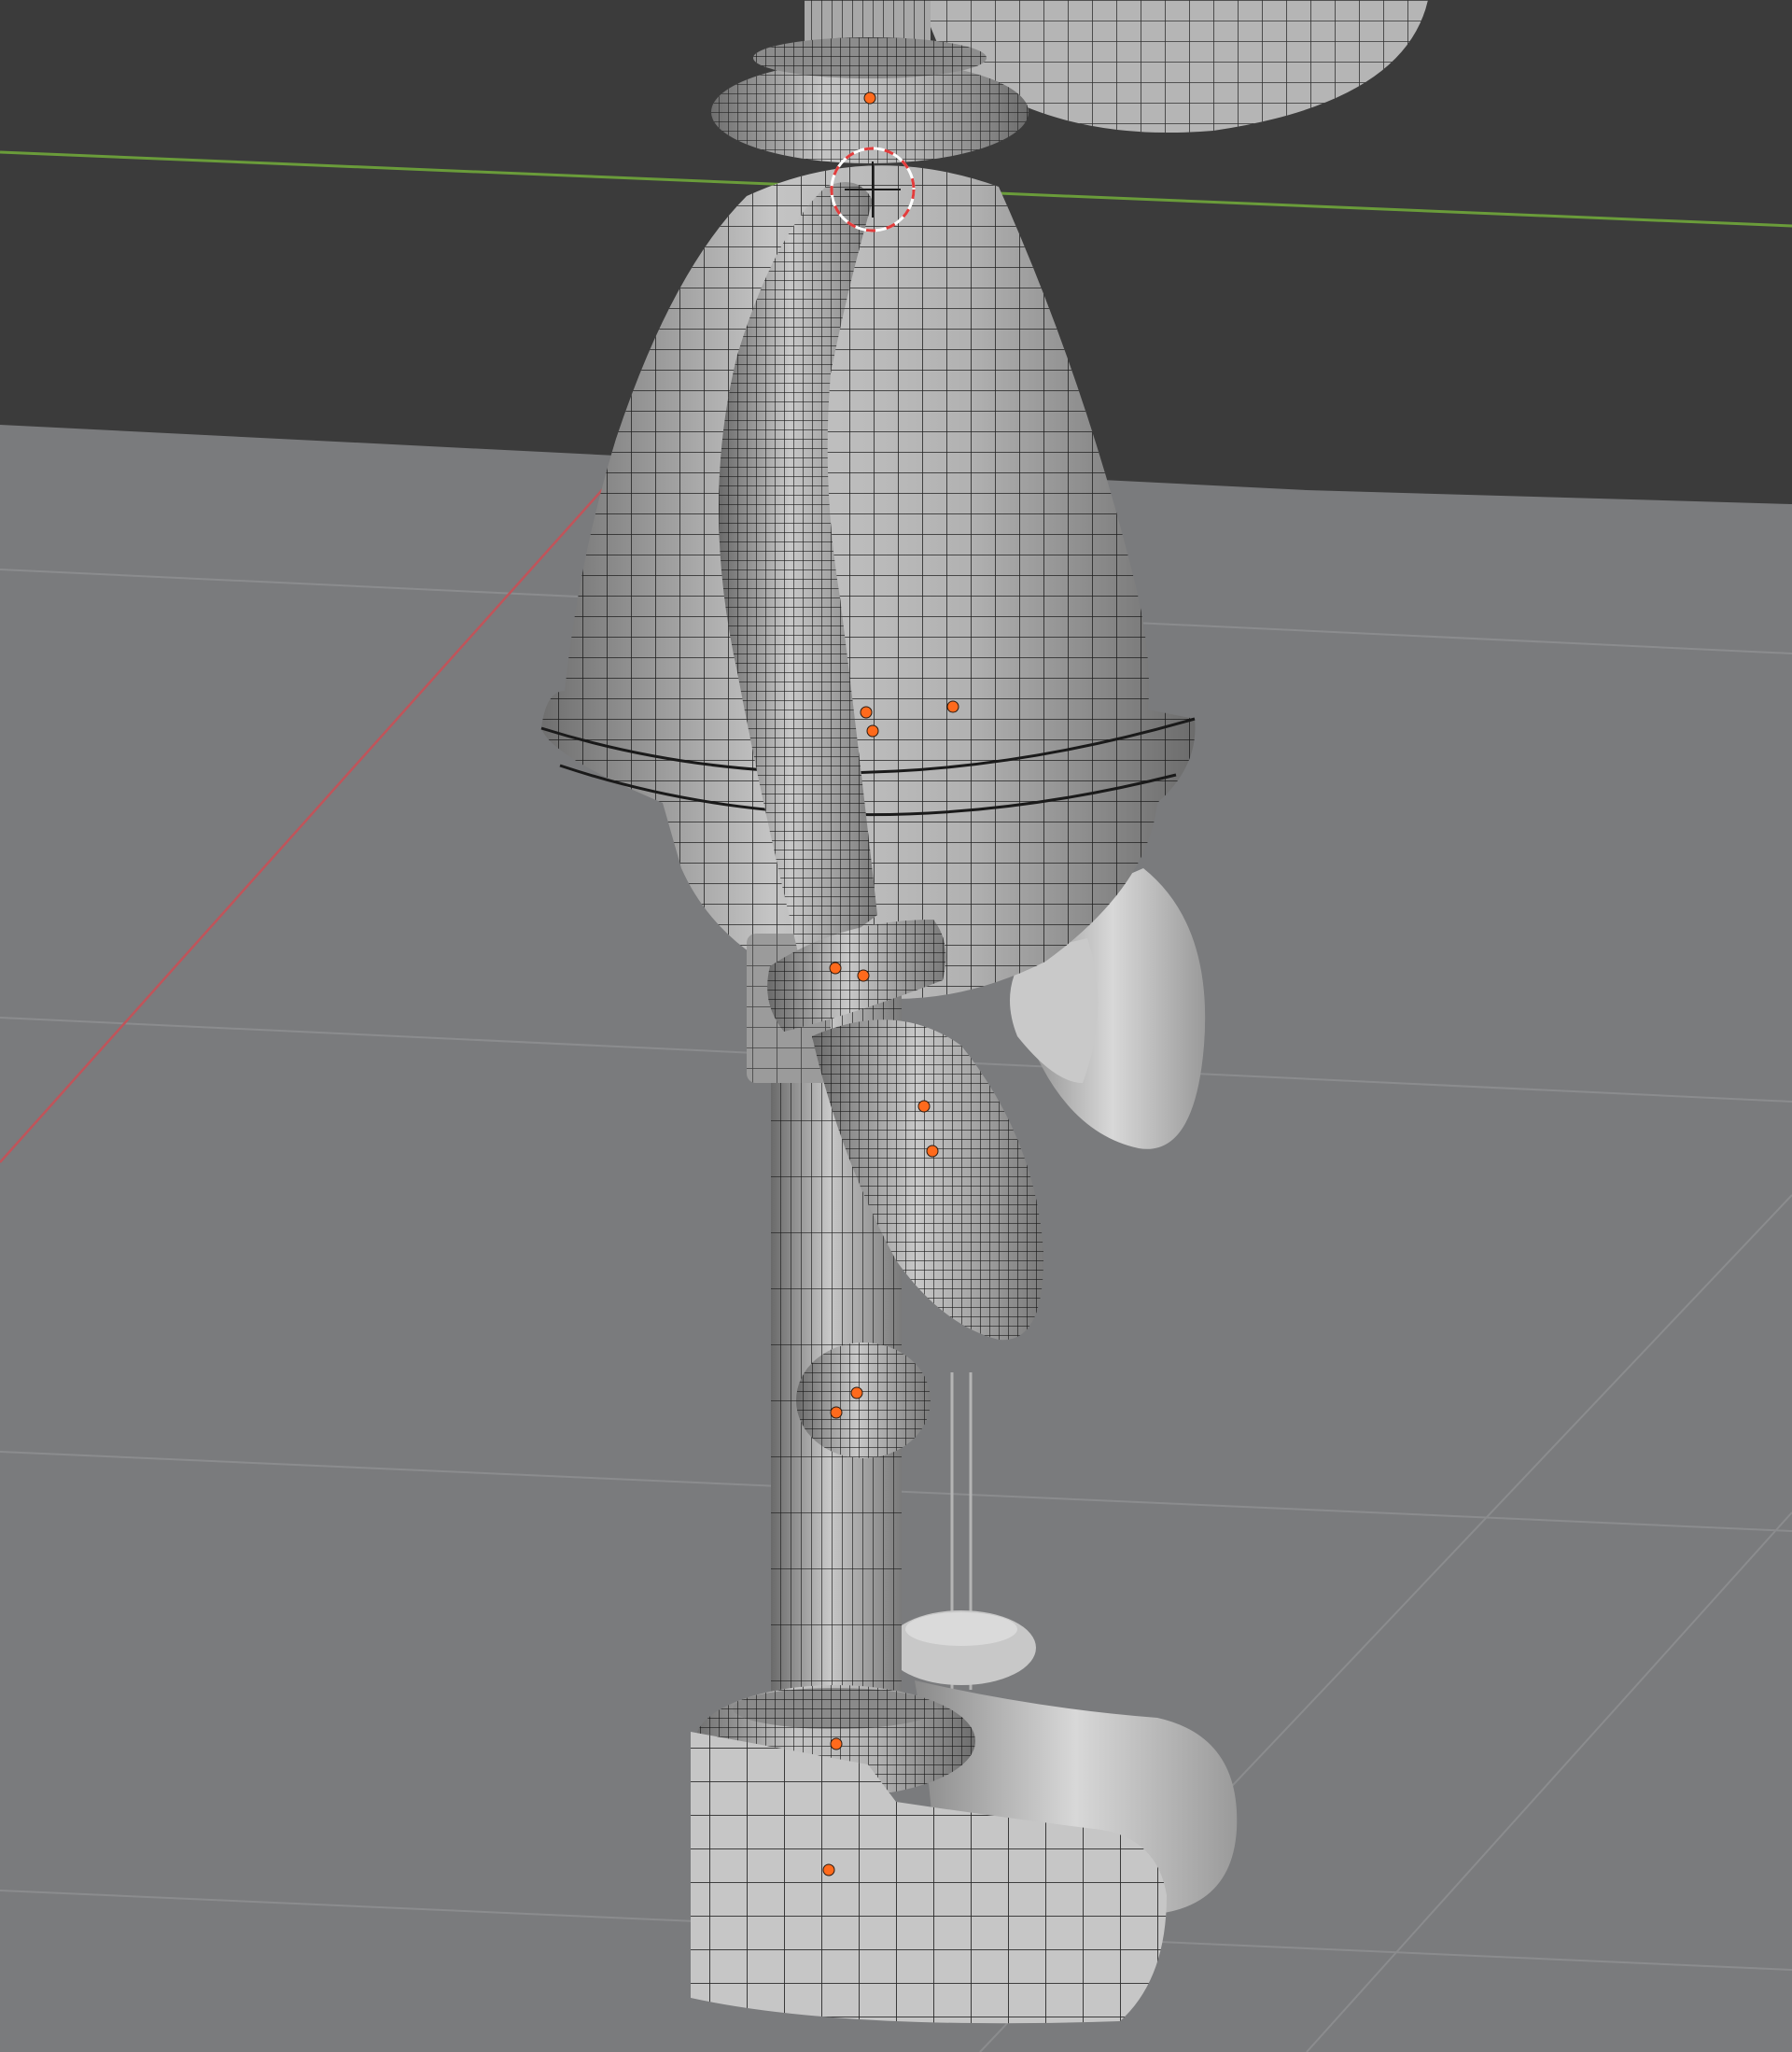 Image resolution: width=1792 pixels, height=2052 pixels. Describe the element at coordinates (863, 1400) in the screenshot. I see `knee-joint-object` at that location.